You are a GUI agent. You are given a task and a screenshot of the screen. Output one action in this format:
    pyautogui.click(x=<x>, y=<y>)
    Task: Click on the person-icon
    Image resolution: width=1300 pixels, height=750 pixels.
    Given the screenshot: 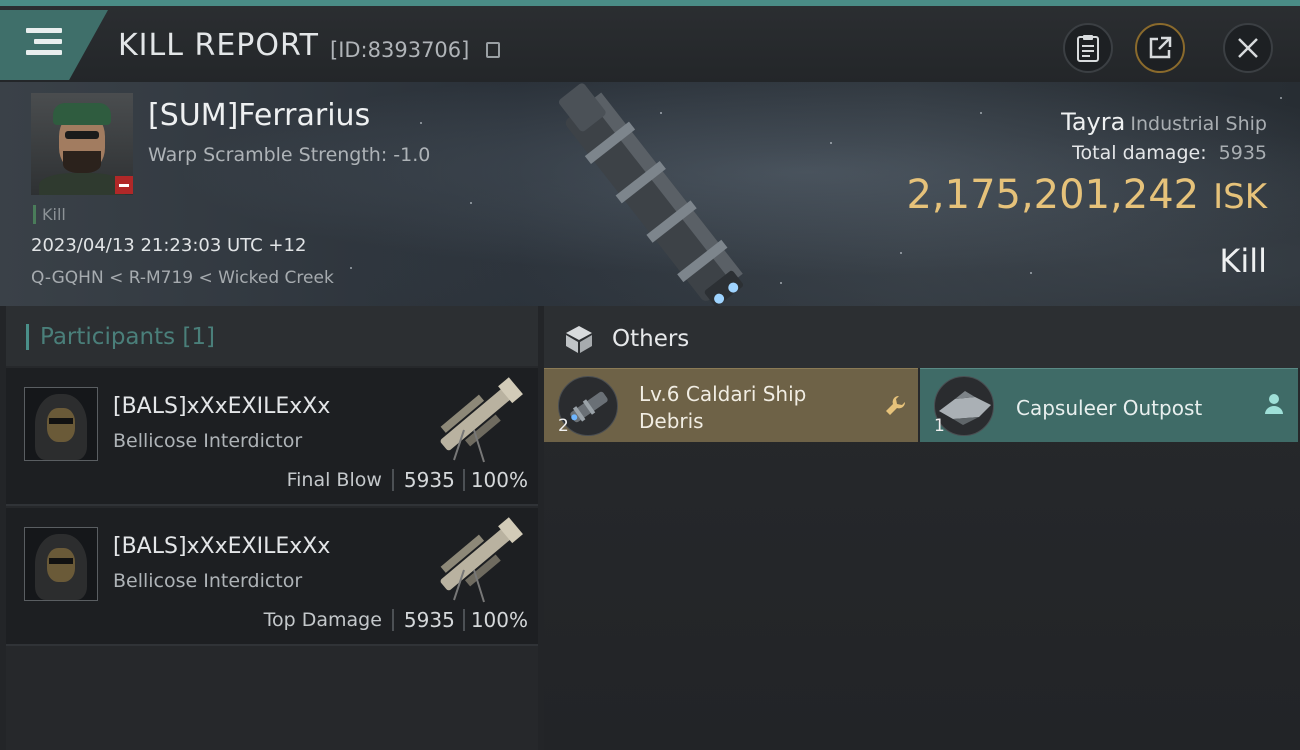 What is the action you would take?
    pyautogui.click(x=1274, y=404)
    